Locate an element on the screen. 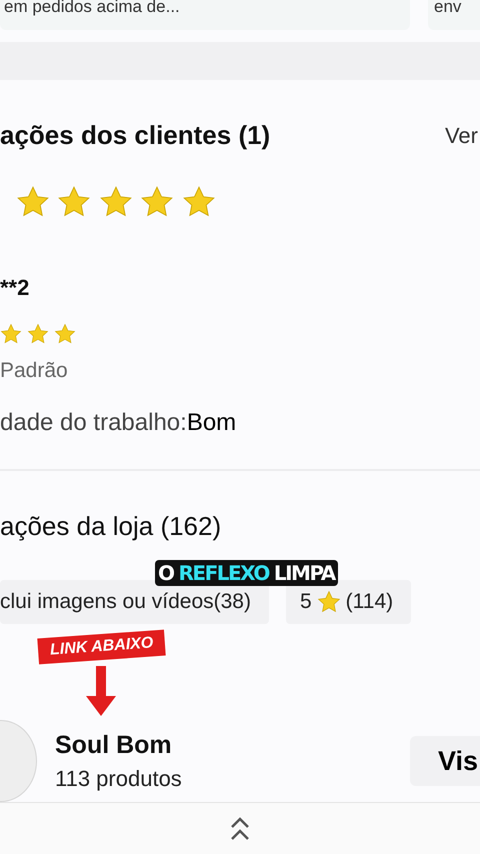  visit-button: Vis is located at coordinates (445, 761).